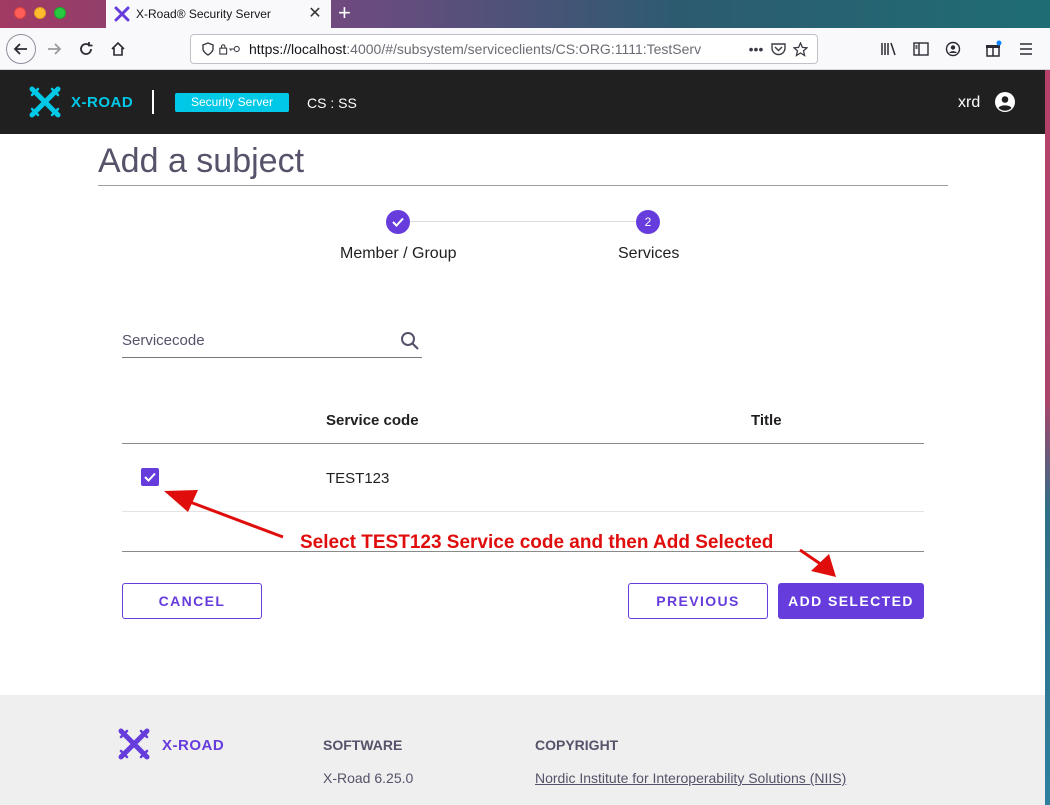  What do you see at coordinates (192, 601) in the screenshot?
I see `cancel-button: CANCEL` at bounding box center [192, 601].